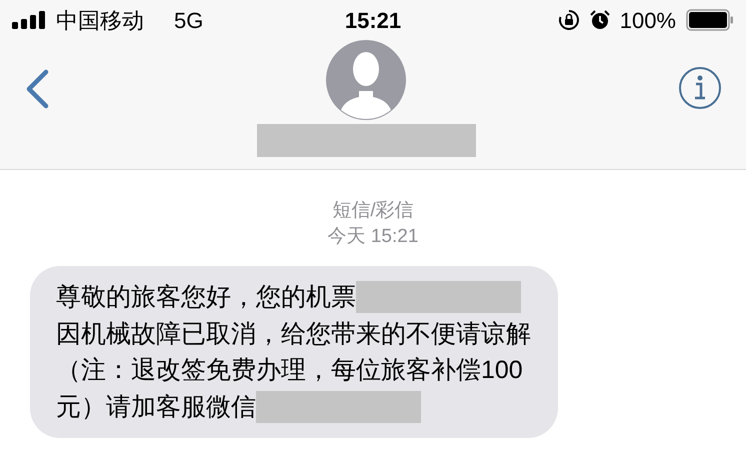 This screenshot has height=457, width=746. I want to click on status-time: 15:21, so click(373, 20).